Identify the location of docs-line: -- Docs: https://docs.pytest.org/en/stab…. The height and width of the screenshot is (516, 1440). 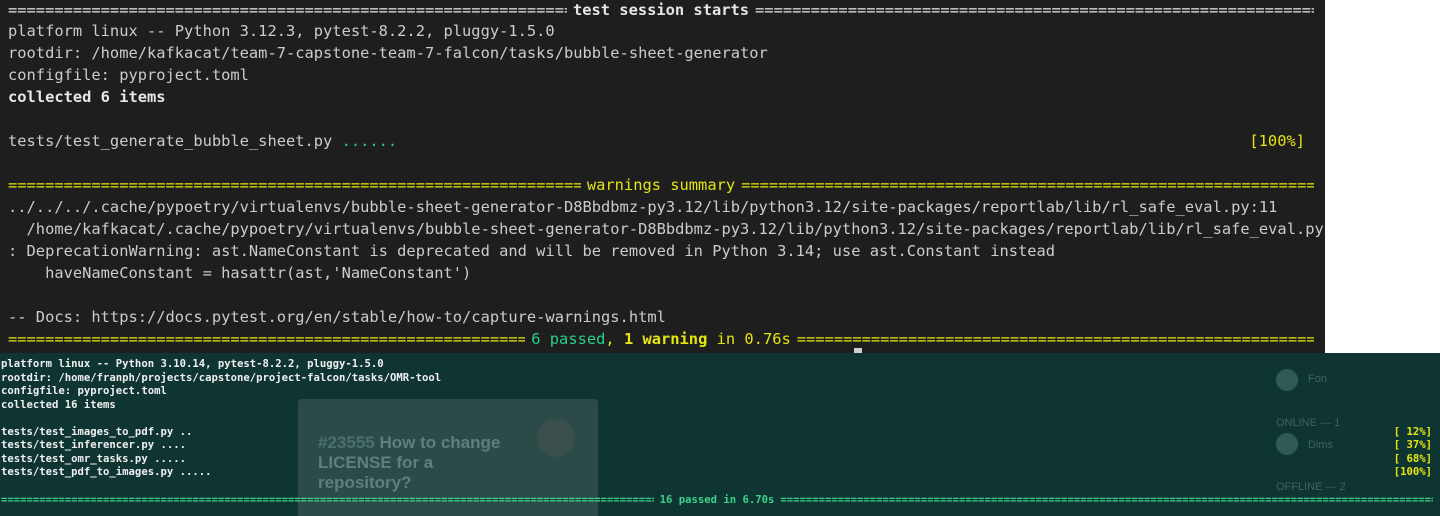
(337, 317).